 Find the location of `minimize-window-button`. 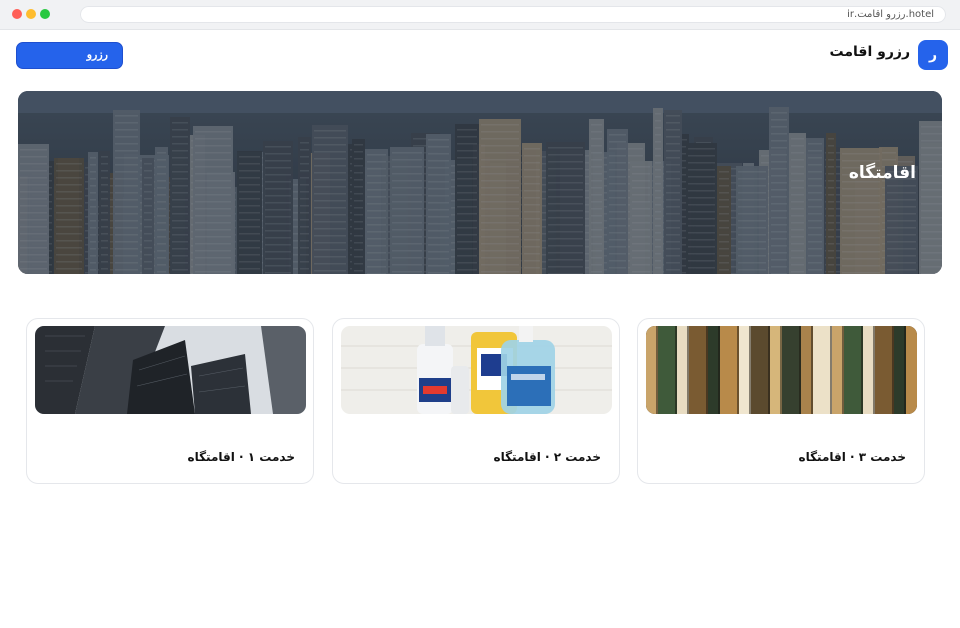

minimize-window-button is located at coordinates (31, 14).